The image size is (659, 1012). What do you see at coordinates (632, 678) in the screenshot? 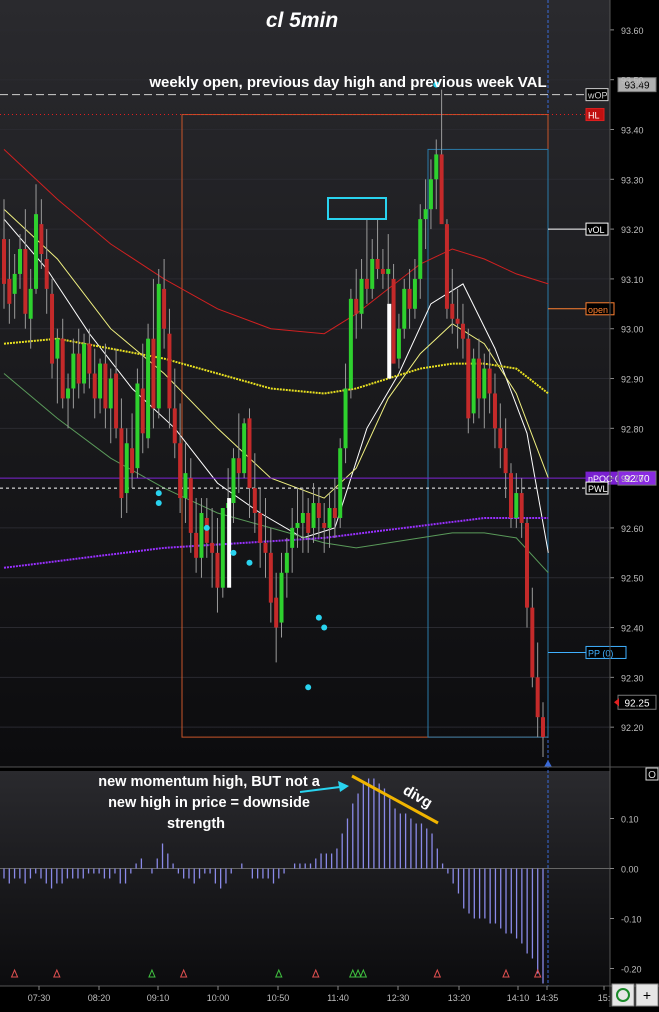
I see `price-tick-label: 92.30` at bounding box center [632, 678].